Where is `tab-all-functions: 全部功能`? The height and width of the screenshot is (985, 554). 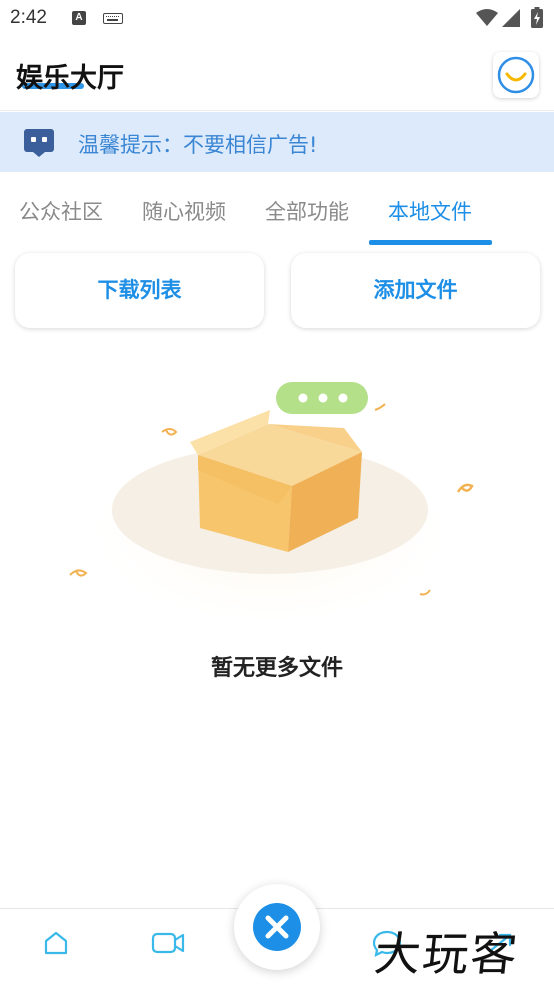
tab-all-functions: 全部功能 is located at coordinates (307, 211).